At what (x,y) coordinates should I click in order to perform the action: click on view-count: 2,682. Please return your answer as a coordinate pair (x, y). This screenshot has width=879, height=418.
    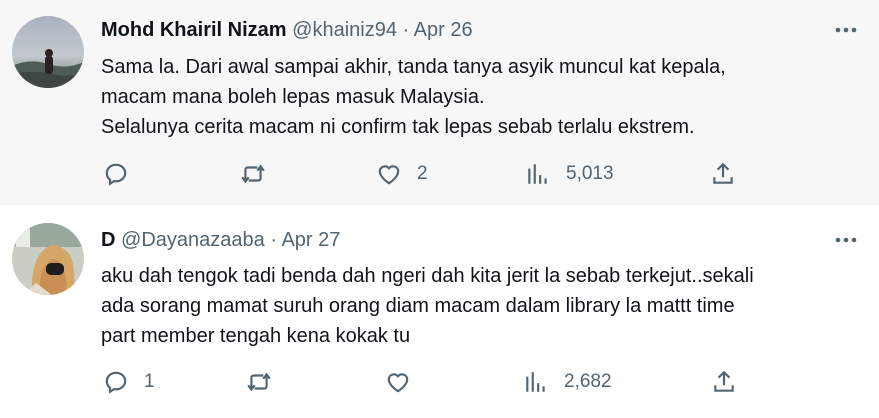
    Looking at the image, I should click on (588, 381).